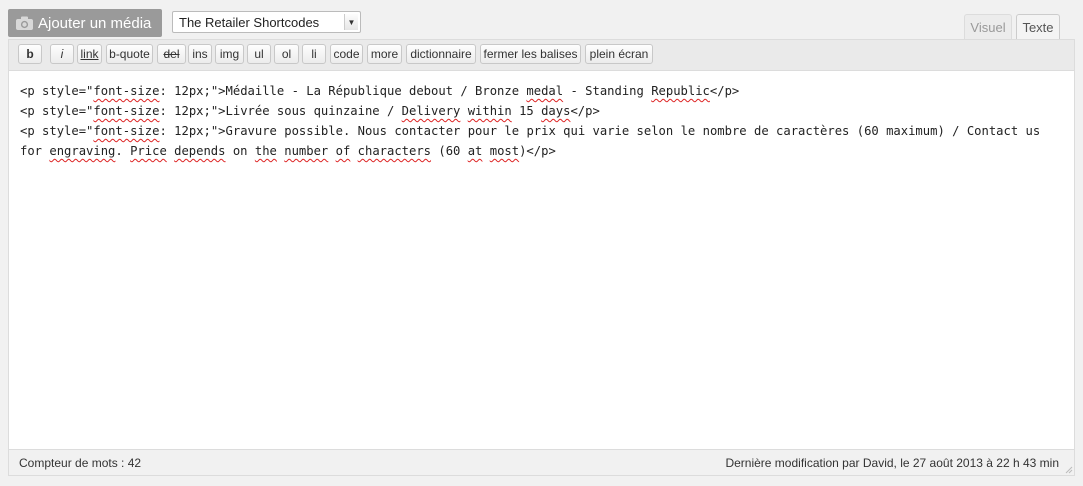 The image size is (1083, 486). What do you see at coordinates (1069, 470) in the screenshot?
I see `resize-grip-icon` at bounding box center [1069, 470].